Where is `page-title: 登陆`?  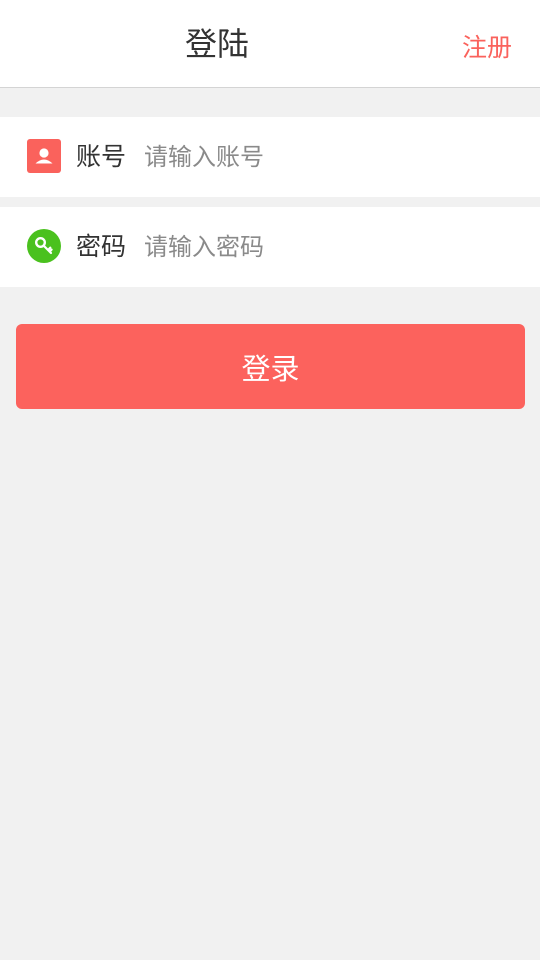 page-title: 登陆 is located at coordinates (216, 44).